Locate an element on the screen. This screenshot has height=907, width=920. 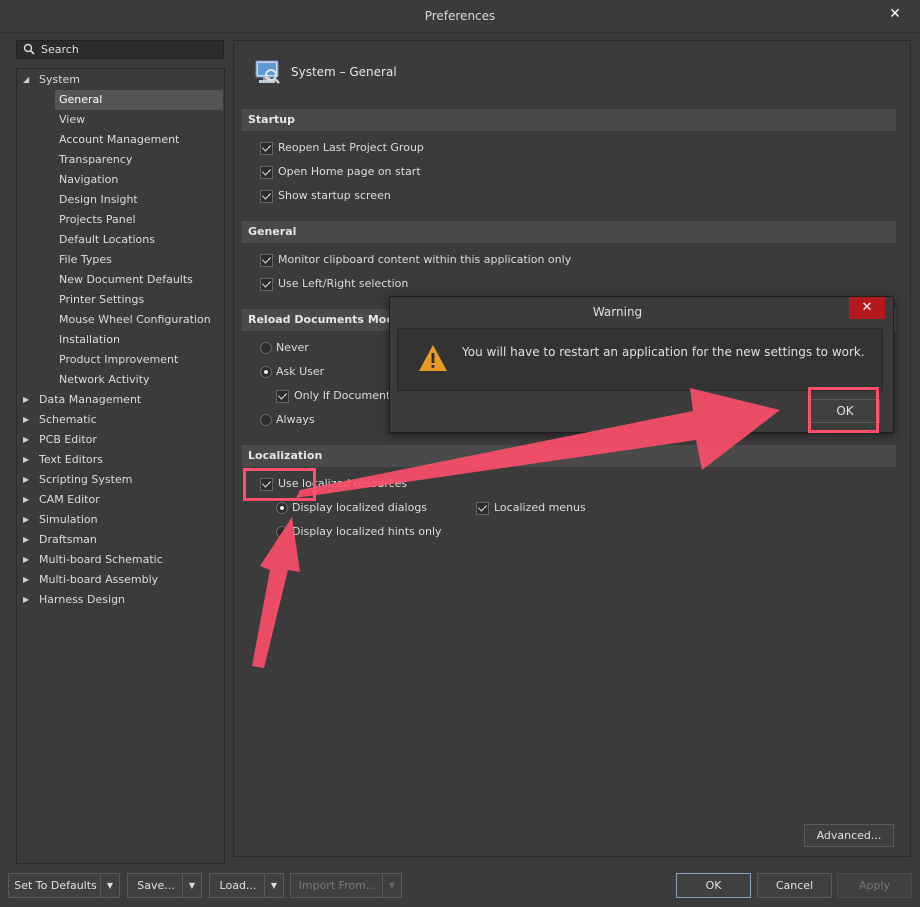
display-localized-hints-radio is located at coordinates (282, 532).